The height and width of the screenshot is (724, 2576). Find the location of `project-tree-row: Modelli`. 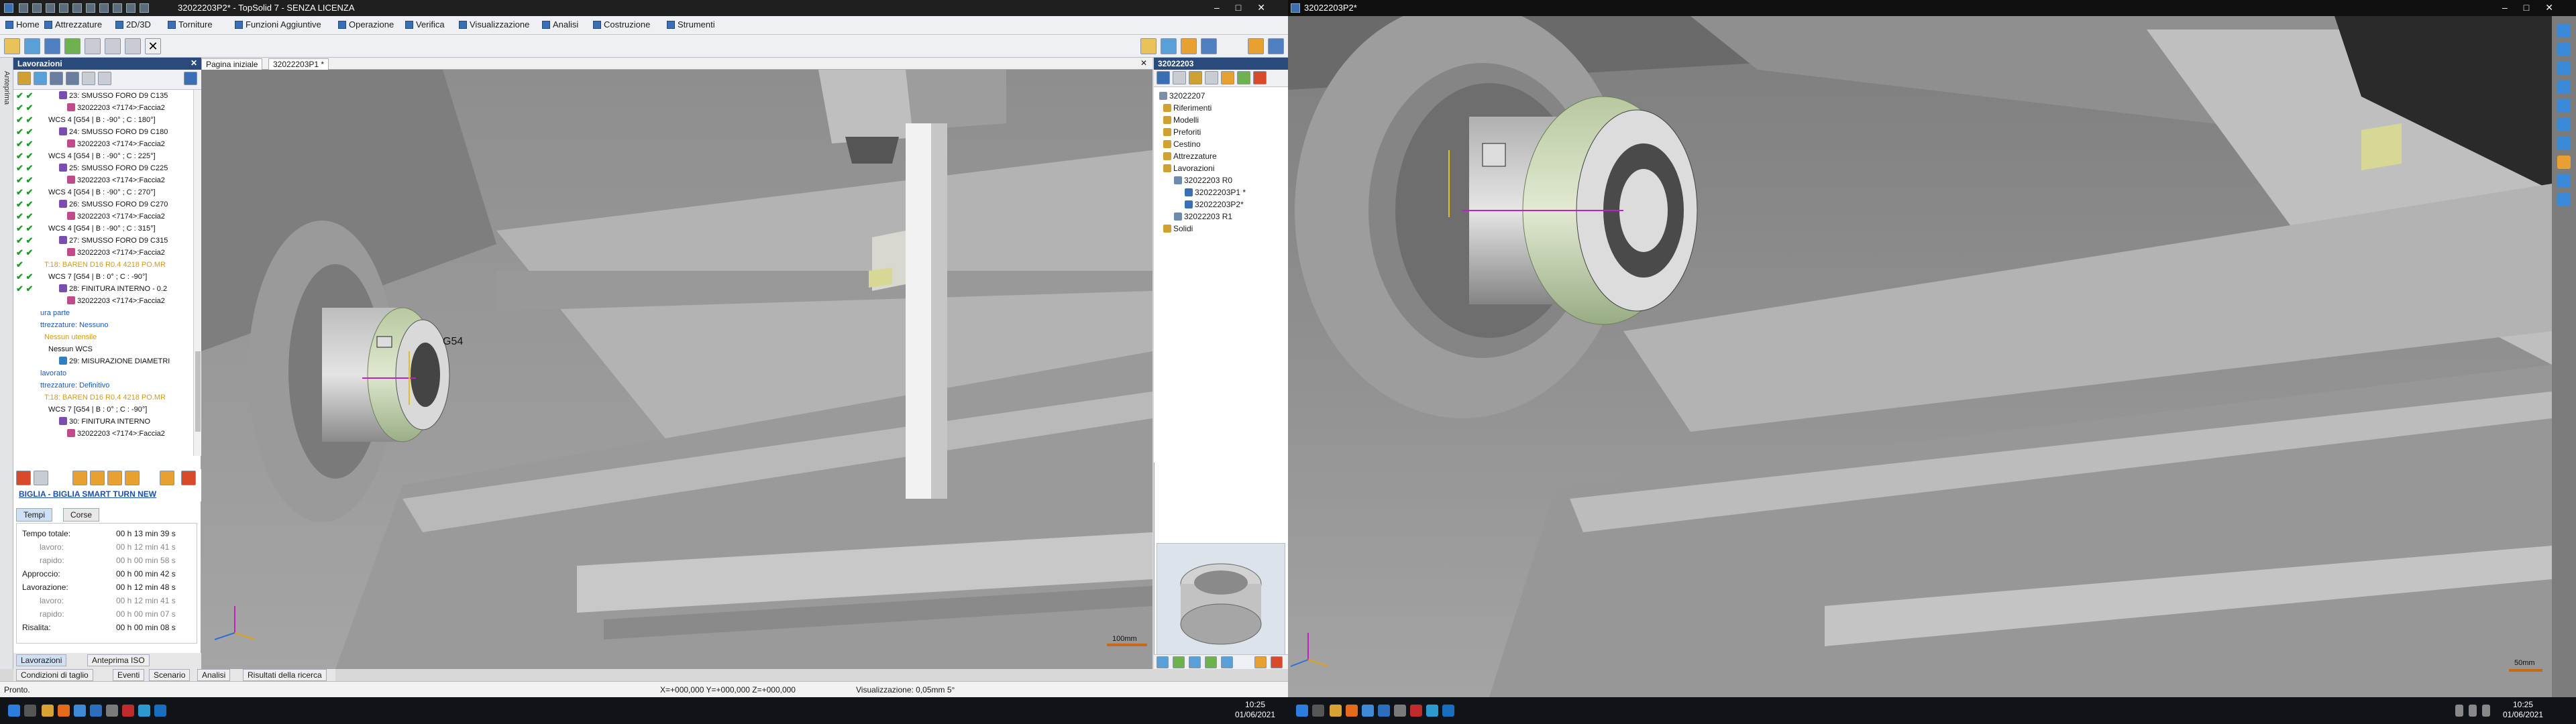

project-tree-row: Modelli is located at coordinates (1181, 120).